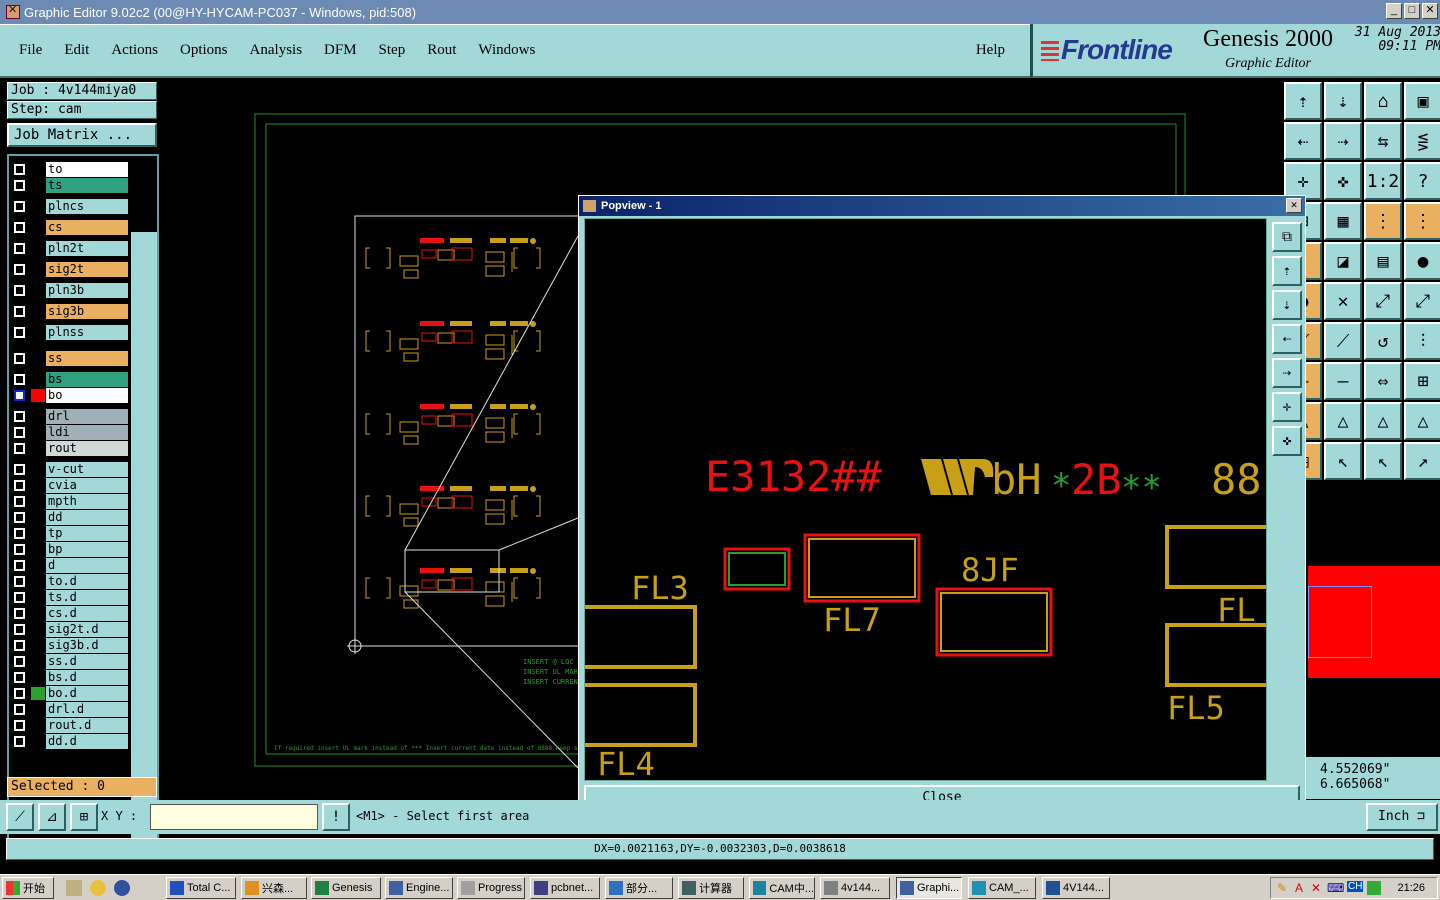  I want to click on popview-window-icon: ⧉, so click(1287, 237).